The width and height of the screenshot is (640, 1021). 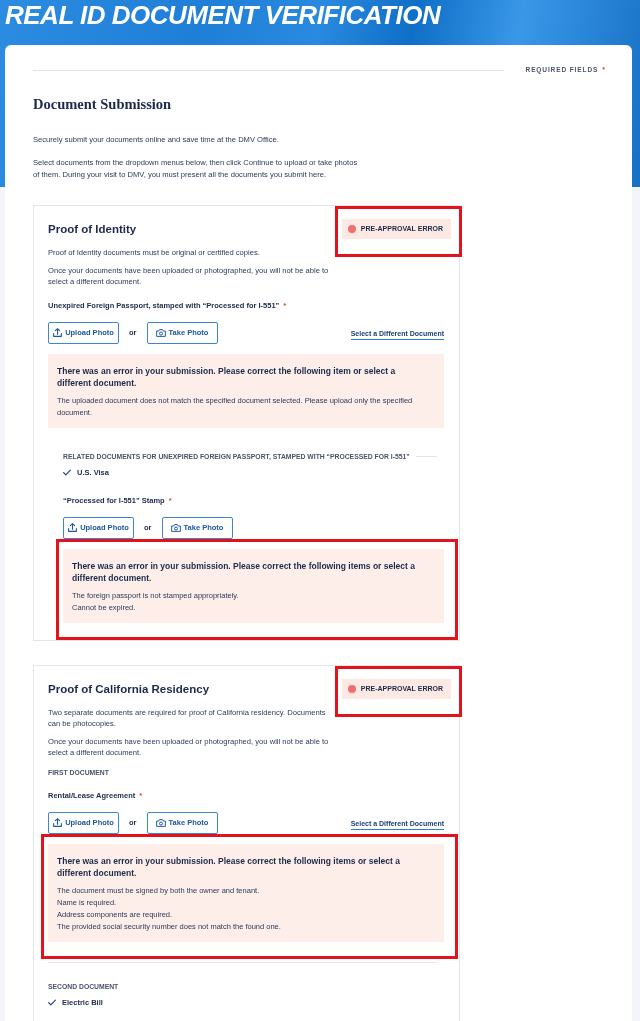 I want to click on section-title: Proof of California Residency, so click(x=129, y=689).